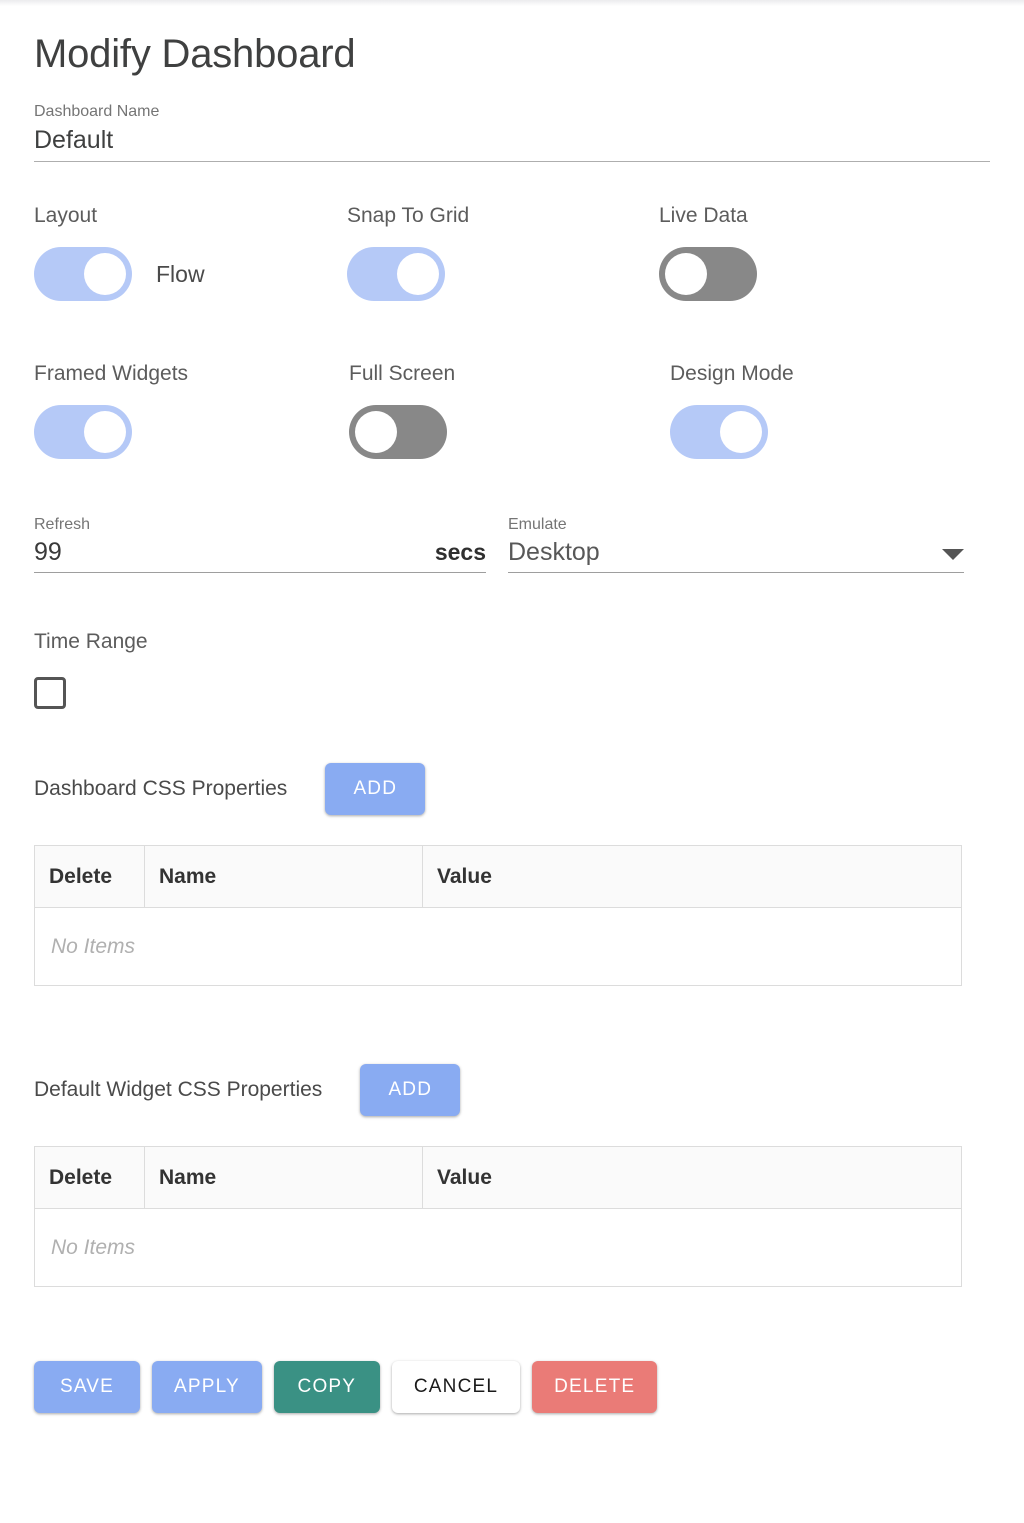 The image size is (1024, 1523). I want to click on dashboard-css-header: Dashboard CSS Properties ADD, so click(512, 789).